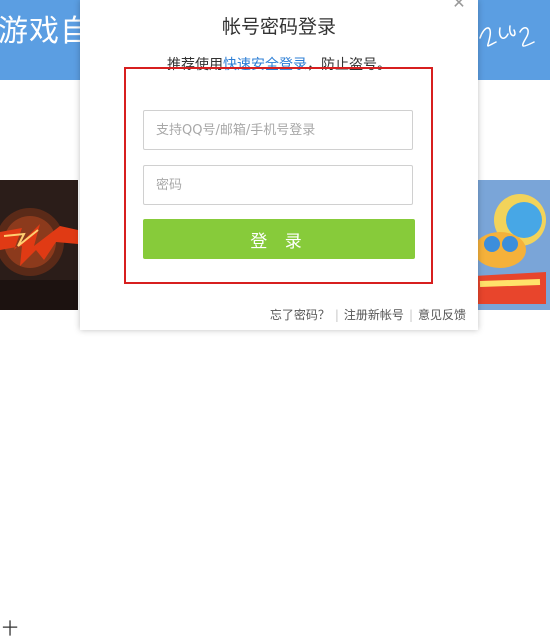 The height and width of the screenshot is (638, 550). What do you see at coordinates (507, 36) in the screenshot?
I see `signature-logo-icon` at bounding box center [507, 36].